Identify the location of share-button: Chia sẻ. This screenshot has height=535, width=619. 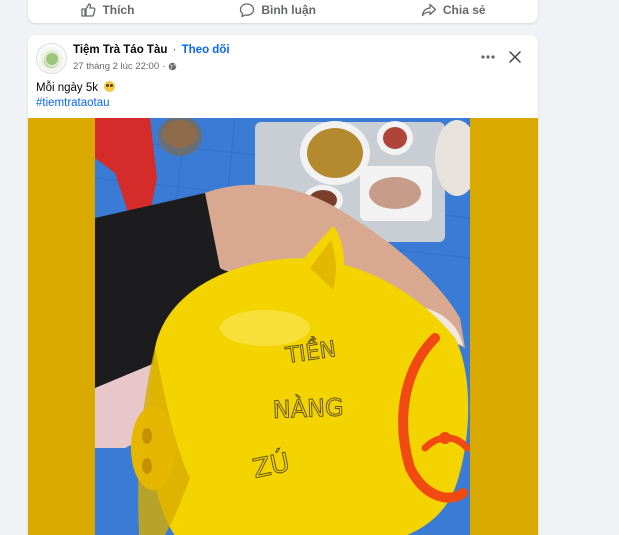
(453, 10).